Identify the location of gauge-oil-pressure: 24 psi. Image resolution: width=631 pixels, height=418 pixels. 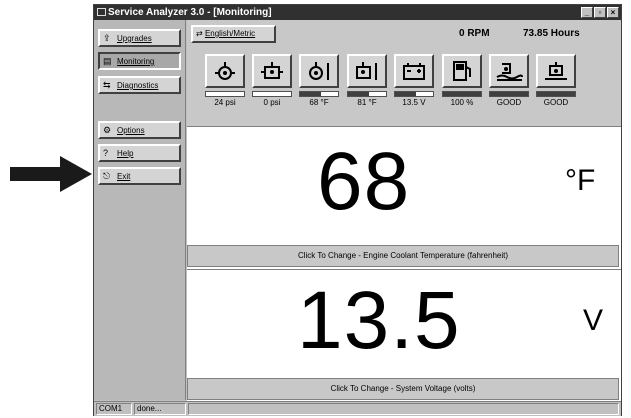
(225, 80).